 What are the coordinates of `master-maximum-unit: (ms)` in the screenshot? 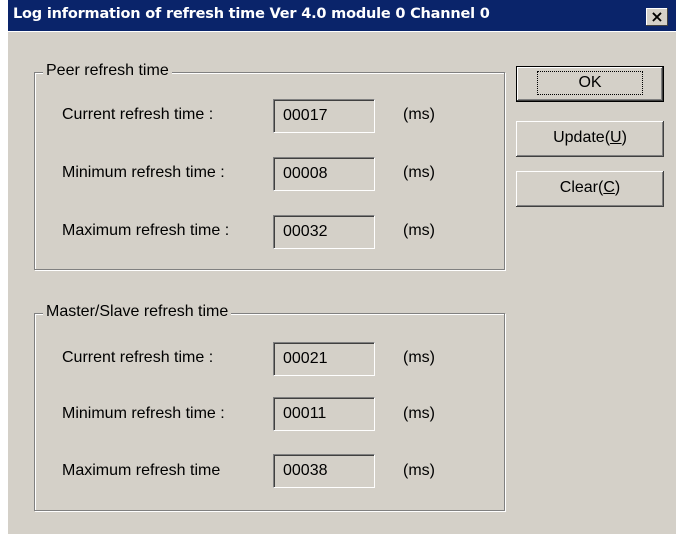 It's located at (419, 470).